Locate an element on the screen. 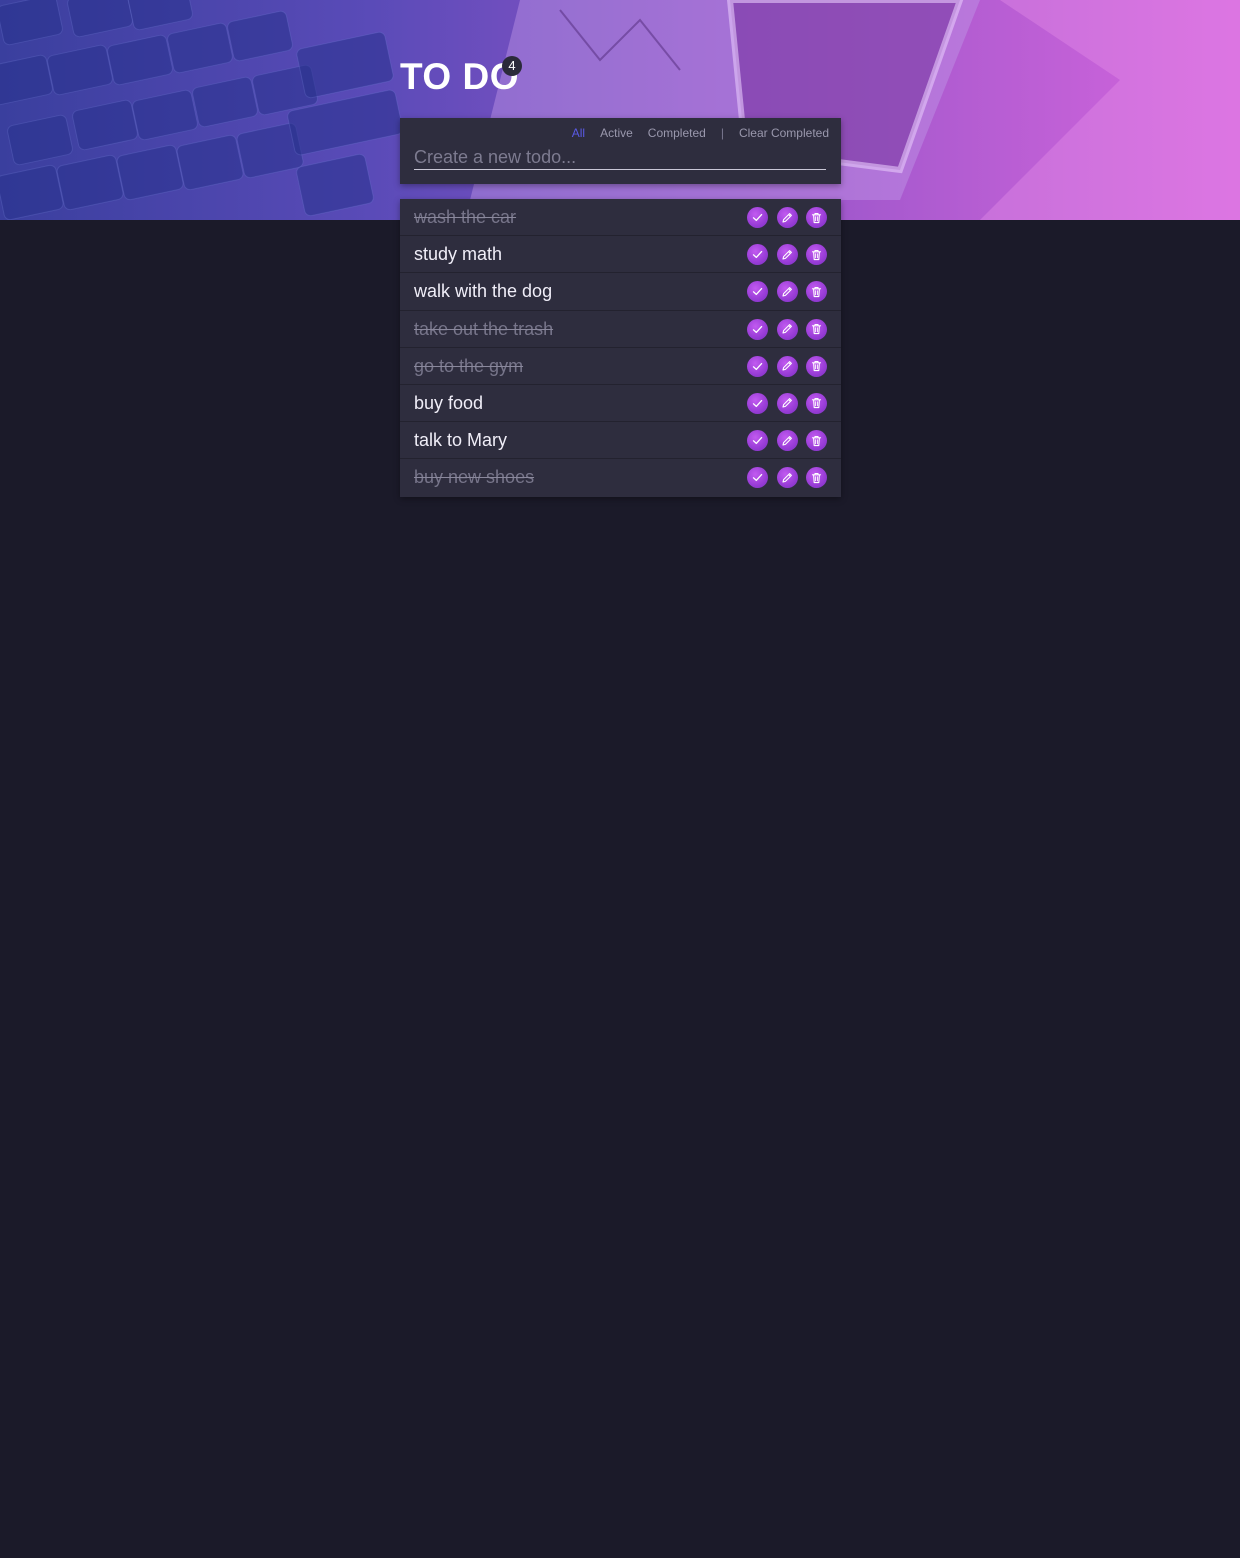 The image size is (1240, 1558). filter-completed-button: Completed is located at coordinates (677, 133).